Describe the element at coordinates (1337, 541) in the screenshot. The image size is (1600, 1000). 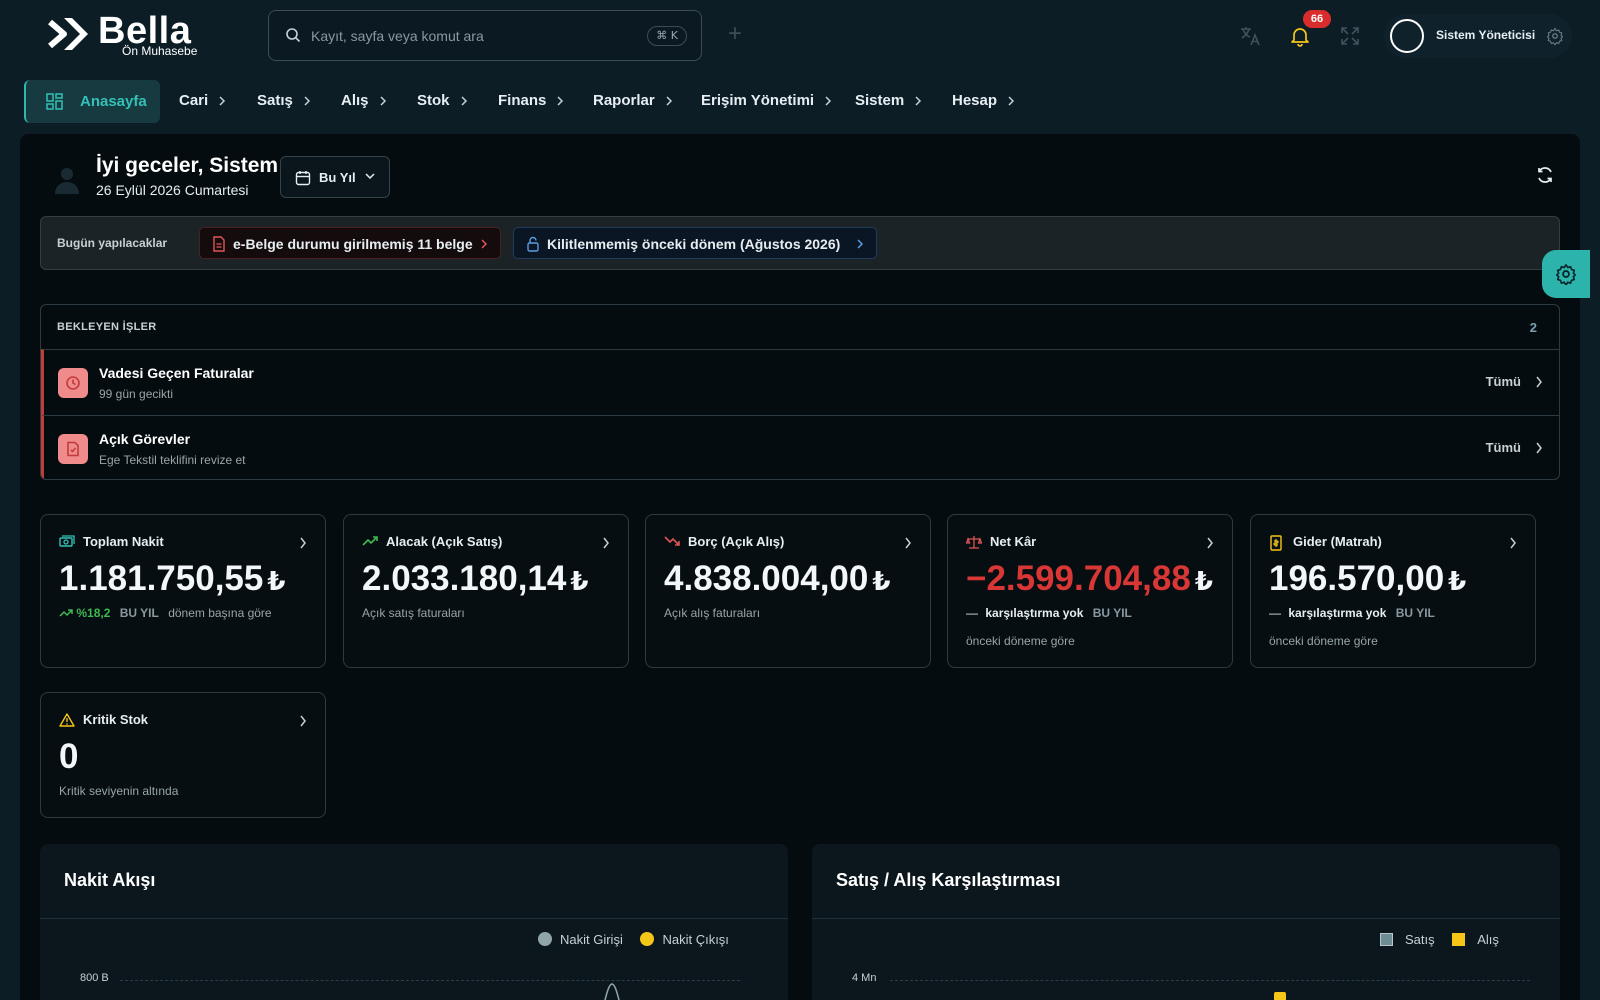
I see `kpi-title: Gider (Matrah)` at that location.